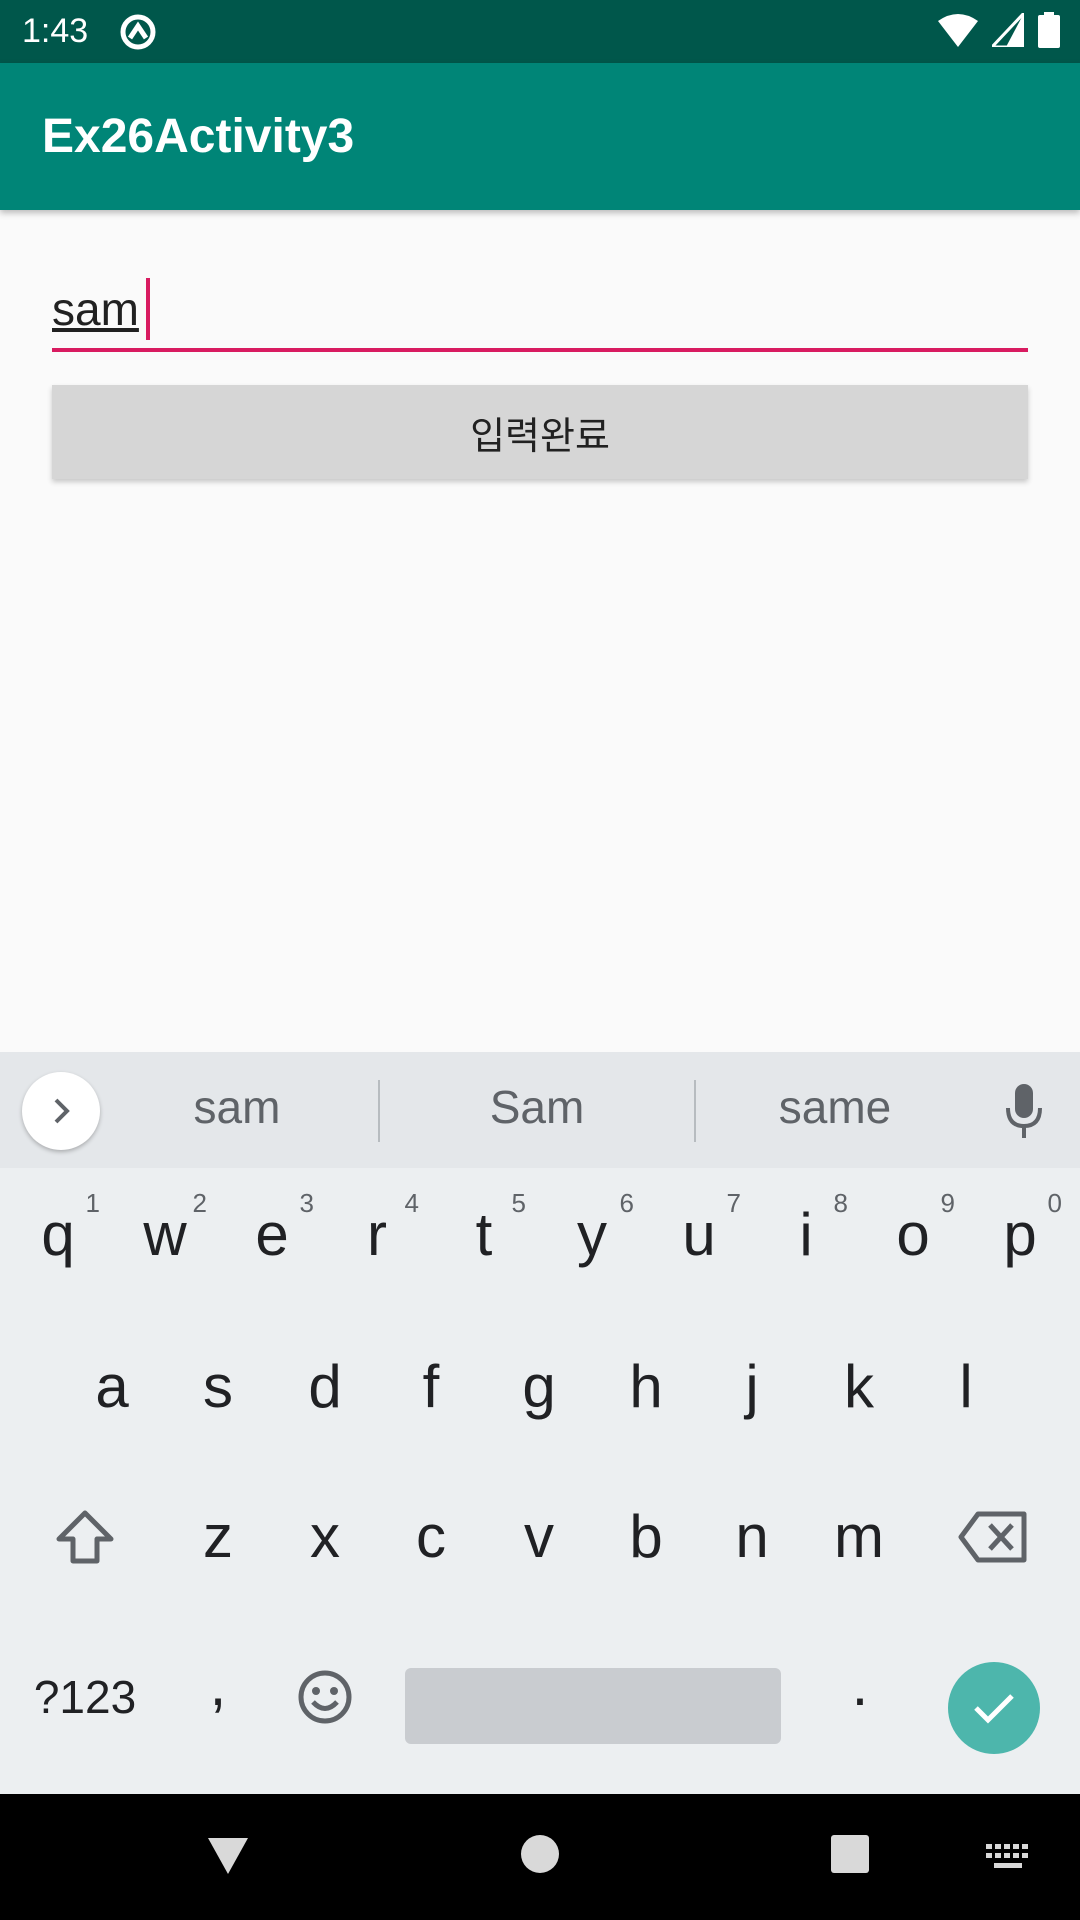 The image size is (1080, 1920). I want to click on enter-key, so click(994, 1708).